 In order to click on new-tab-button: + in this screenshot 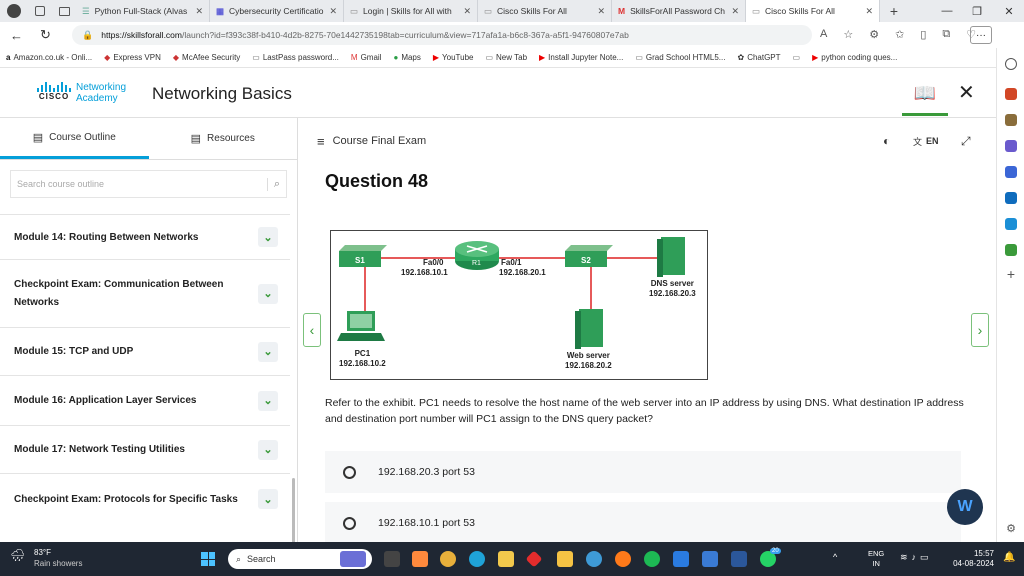, I will do `click(894, 11)`.